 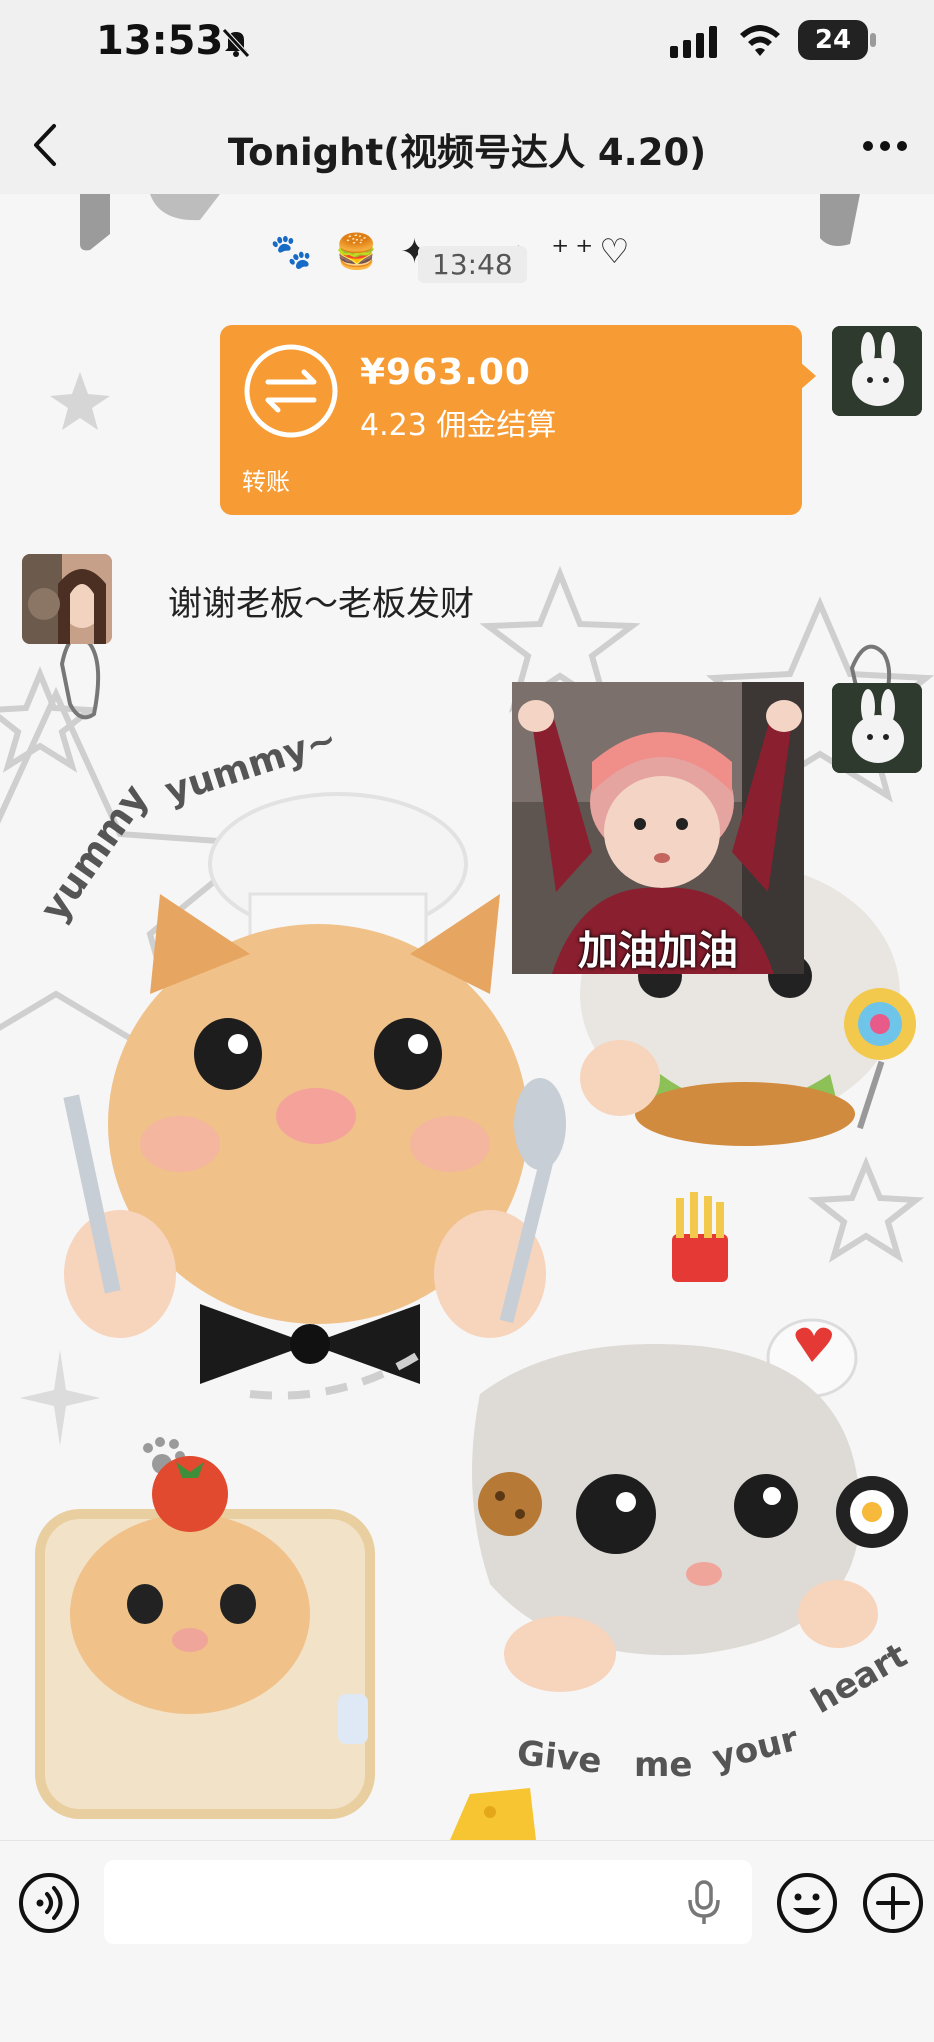 I want to click on toast-cat-sticker, so click(x=205, y=1637).